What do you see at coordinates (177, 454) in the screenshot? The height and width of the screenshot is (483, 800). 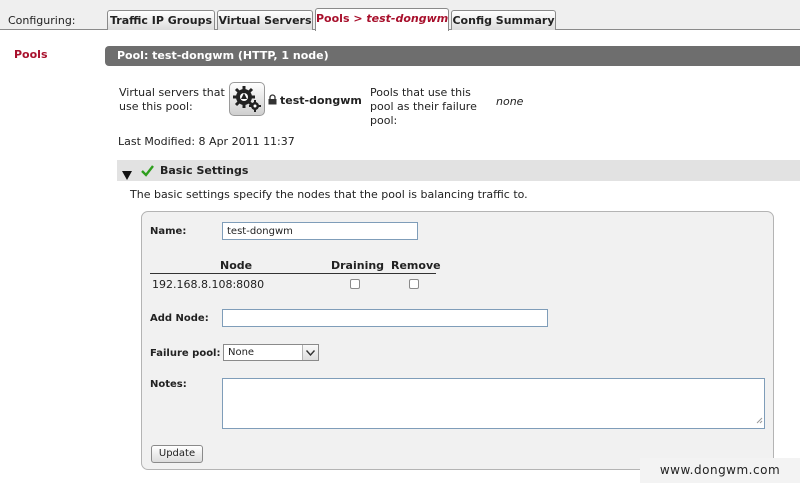 I see `update-button: Update` at bounding box center [177, 454].